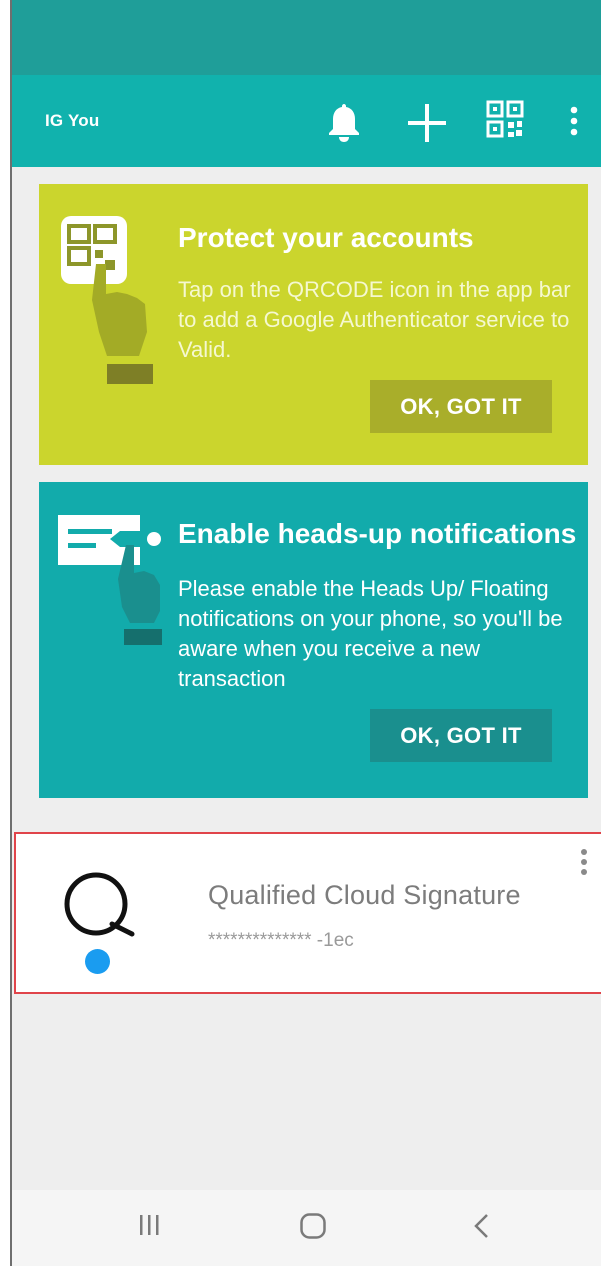 Image resolution: width=601 pixels, height=1266 pixels. What do you see at coordinates (313, 1228) in the screenshot?
I see `home-icon` at bounding box center [313, 1228].